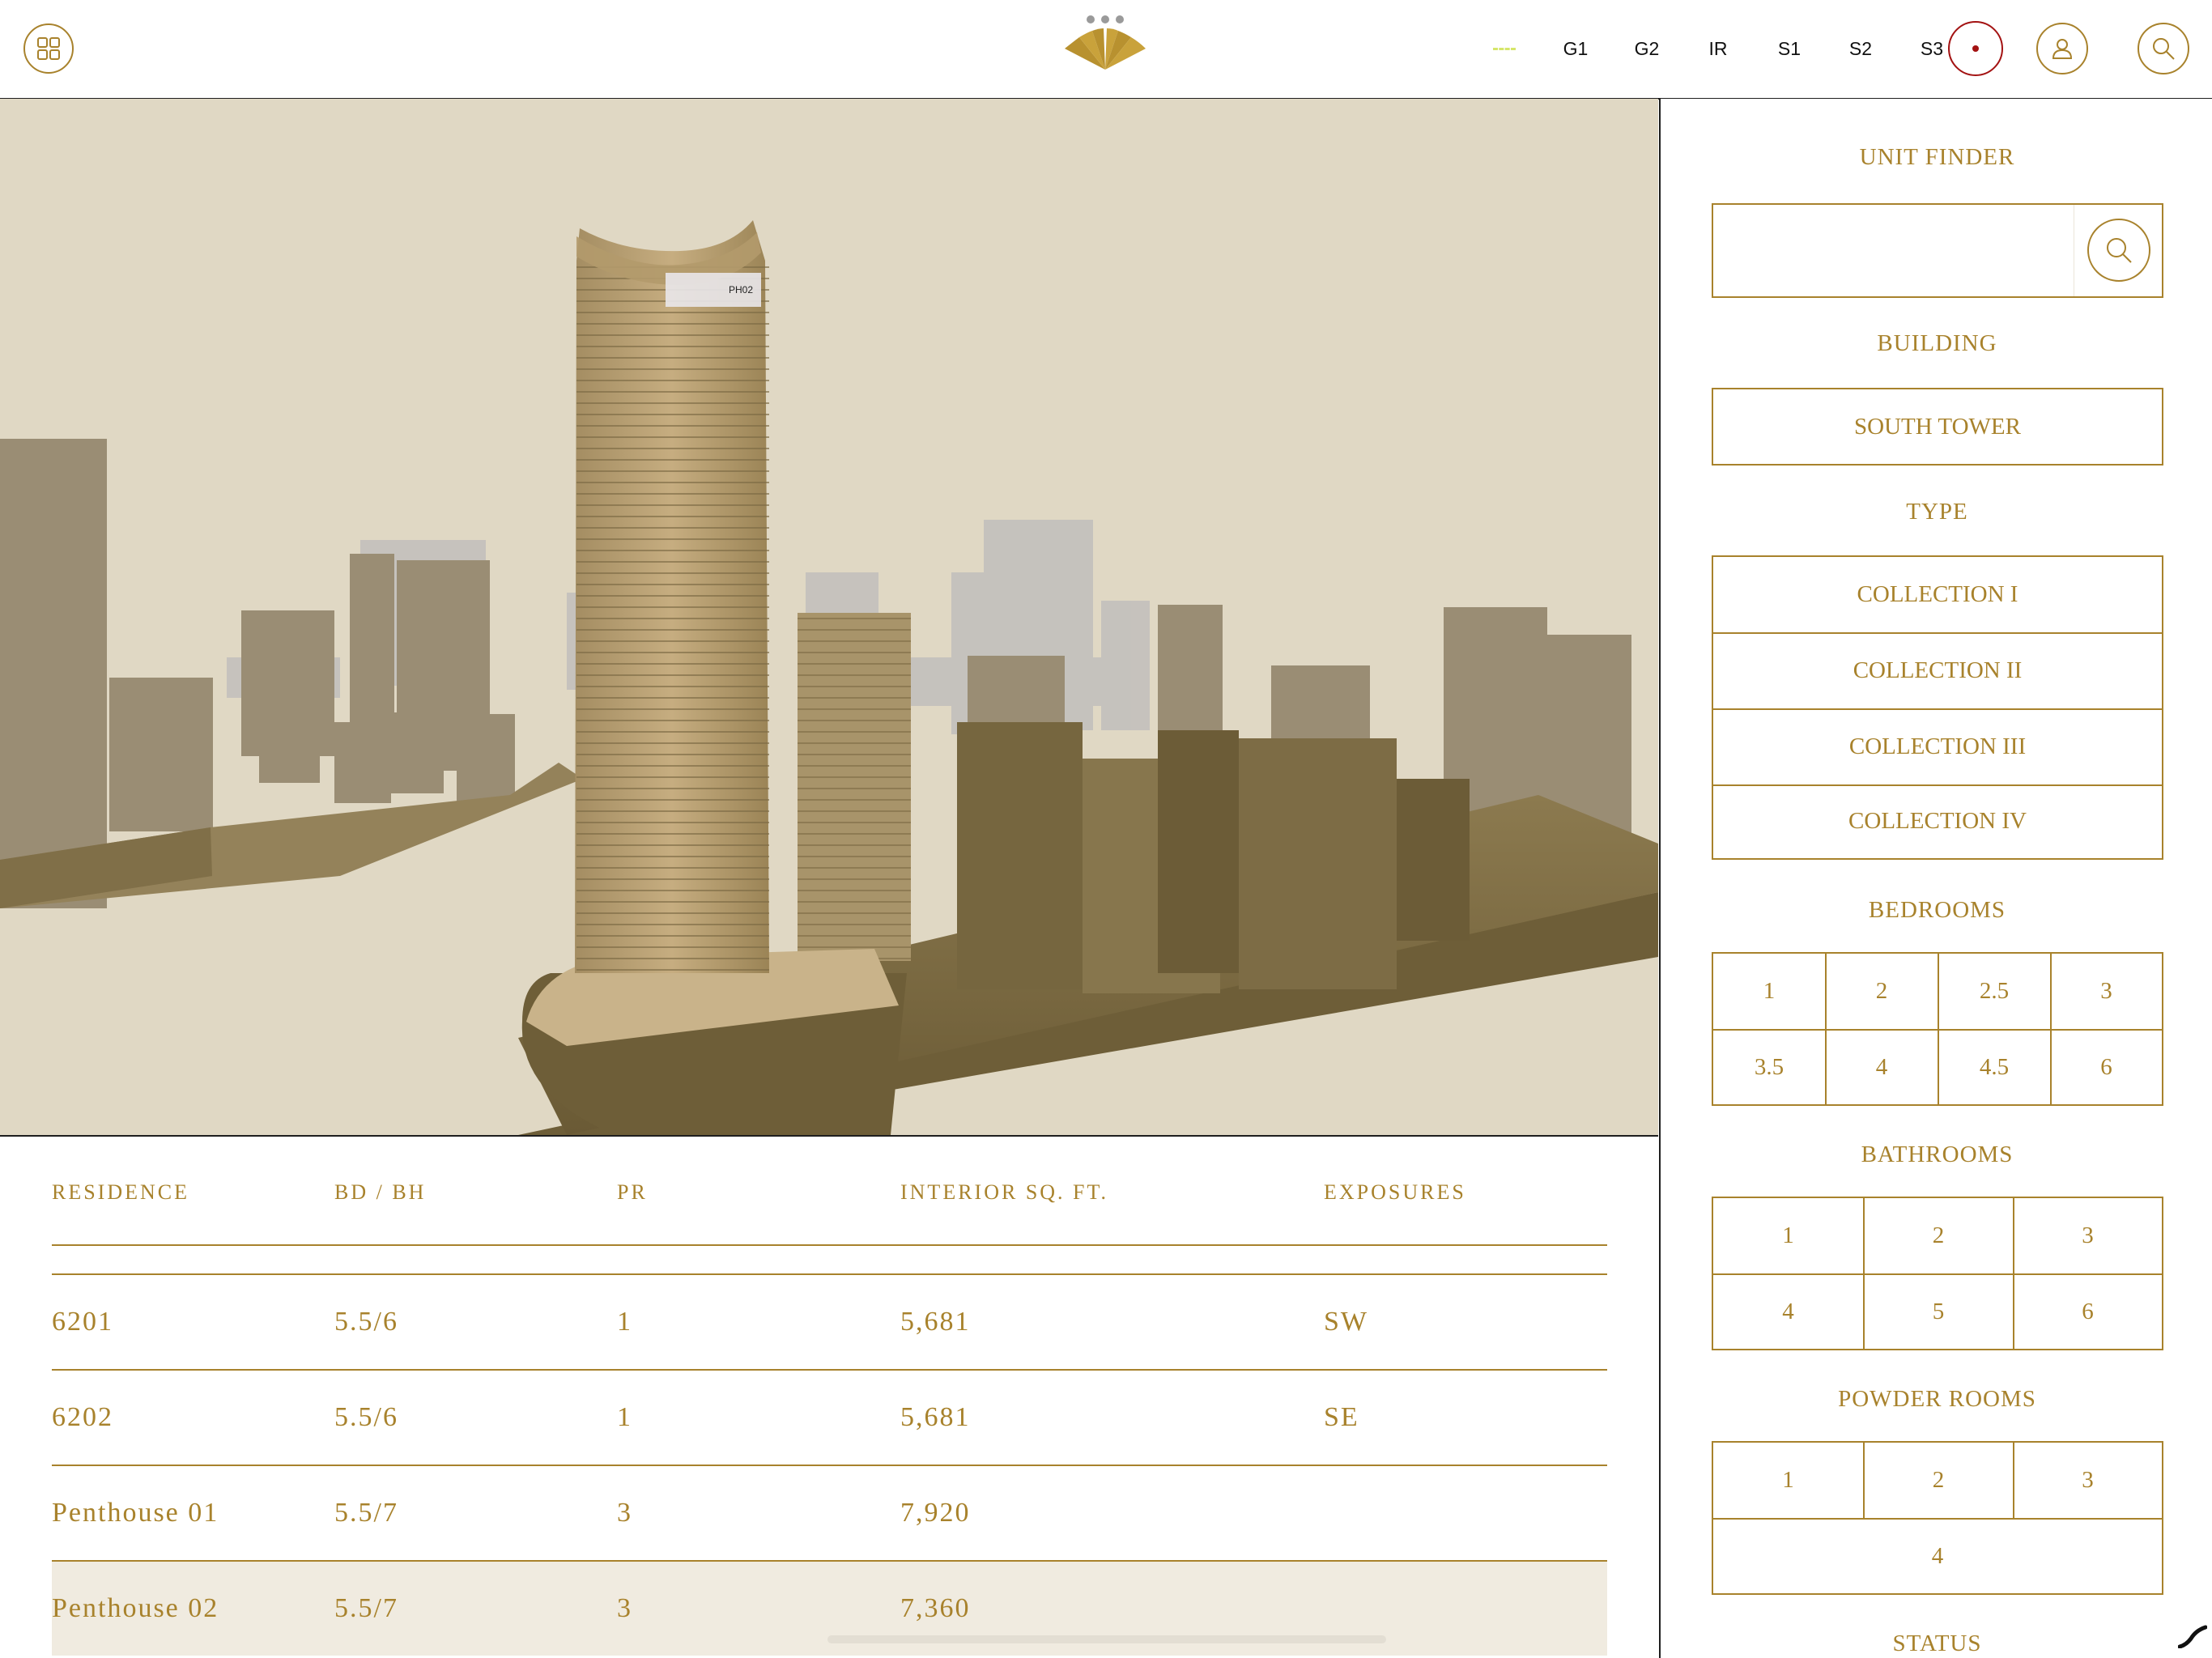 The height and width of the screenshot is (1658, 2212). Describe the element at coordinates (1346, 1322) in the screenshot. I see `cell-exposure: SW` at that location.